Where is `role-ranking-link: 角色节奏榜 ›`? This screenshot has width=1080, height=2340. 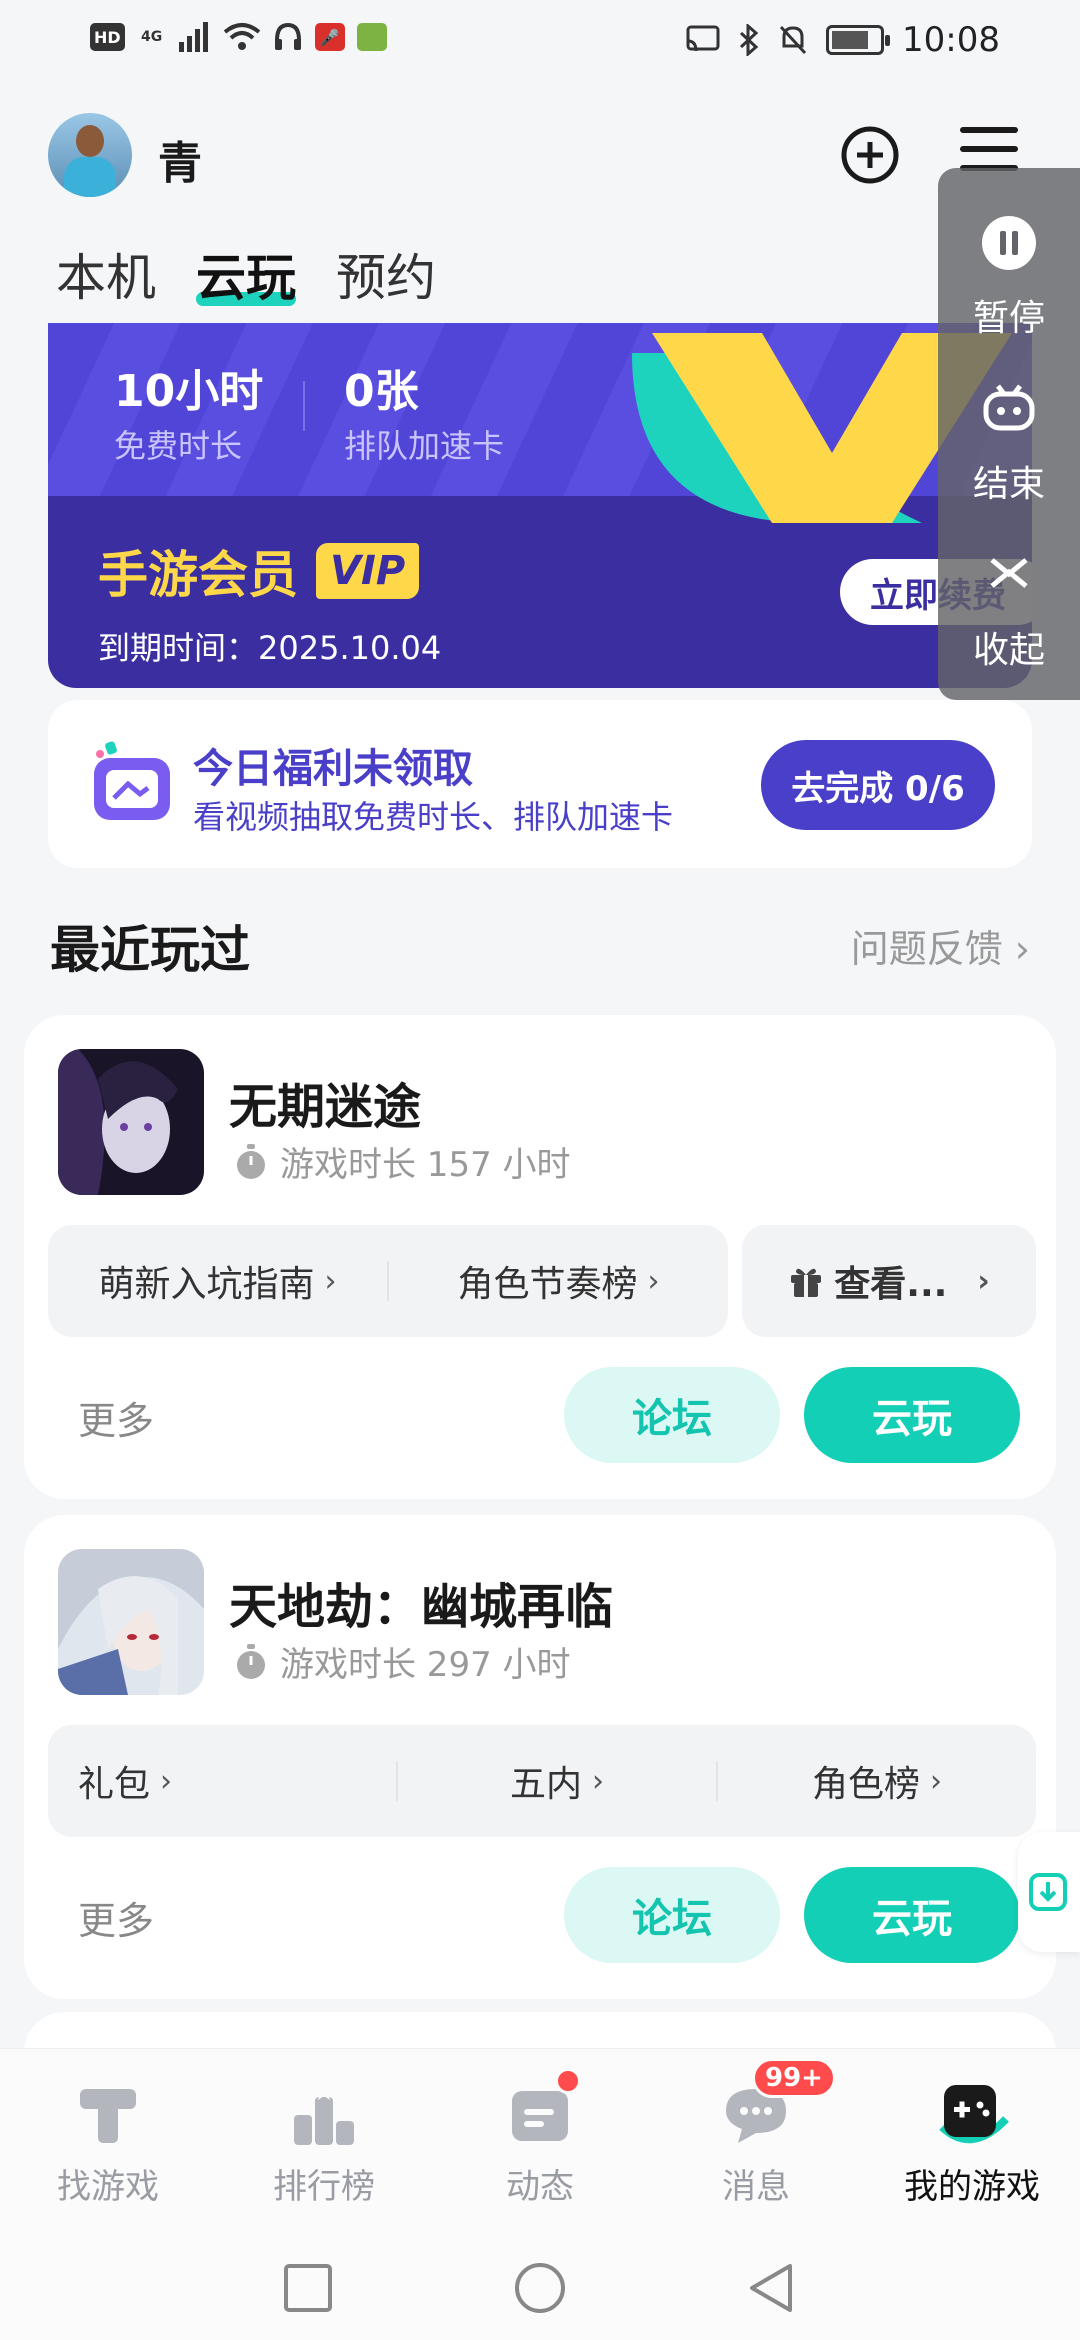
role-ranking-link: 角色节奏榜 › is located at coordinates (558, 1281).